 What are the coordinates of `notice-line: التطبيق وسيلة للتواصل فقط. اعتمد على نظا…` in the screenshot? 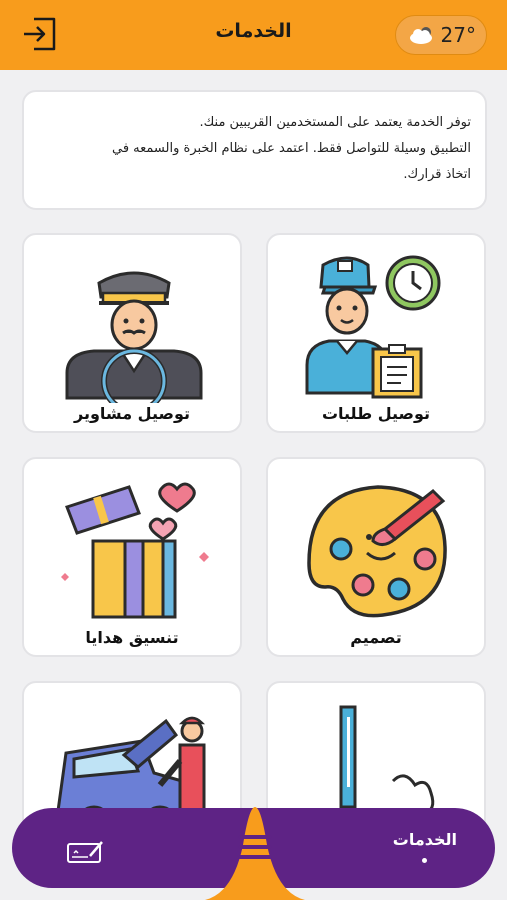 It's located at (291, 148).